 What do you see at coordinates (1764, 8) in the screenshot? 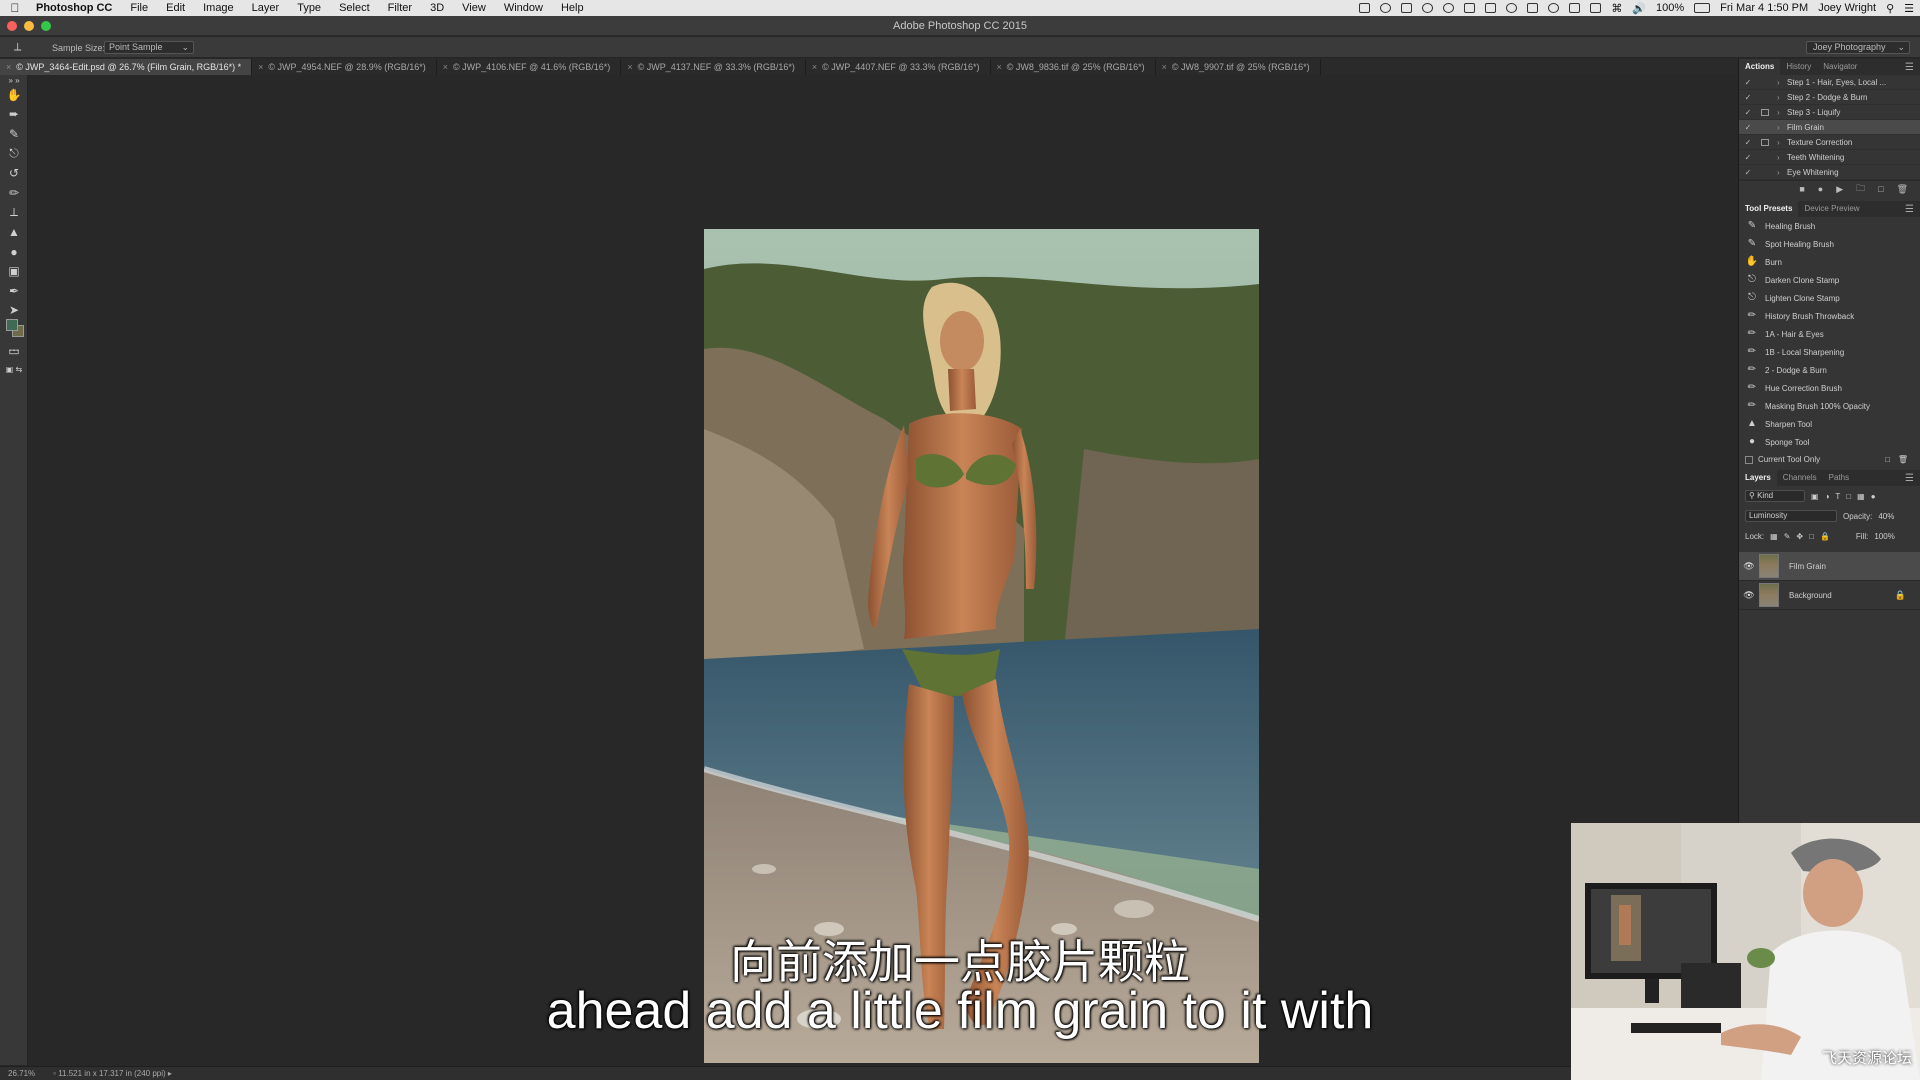
I see `clock: Fri Mar 4 1:50 PM` at bounding box center [1764, 8].